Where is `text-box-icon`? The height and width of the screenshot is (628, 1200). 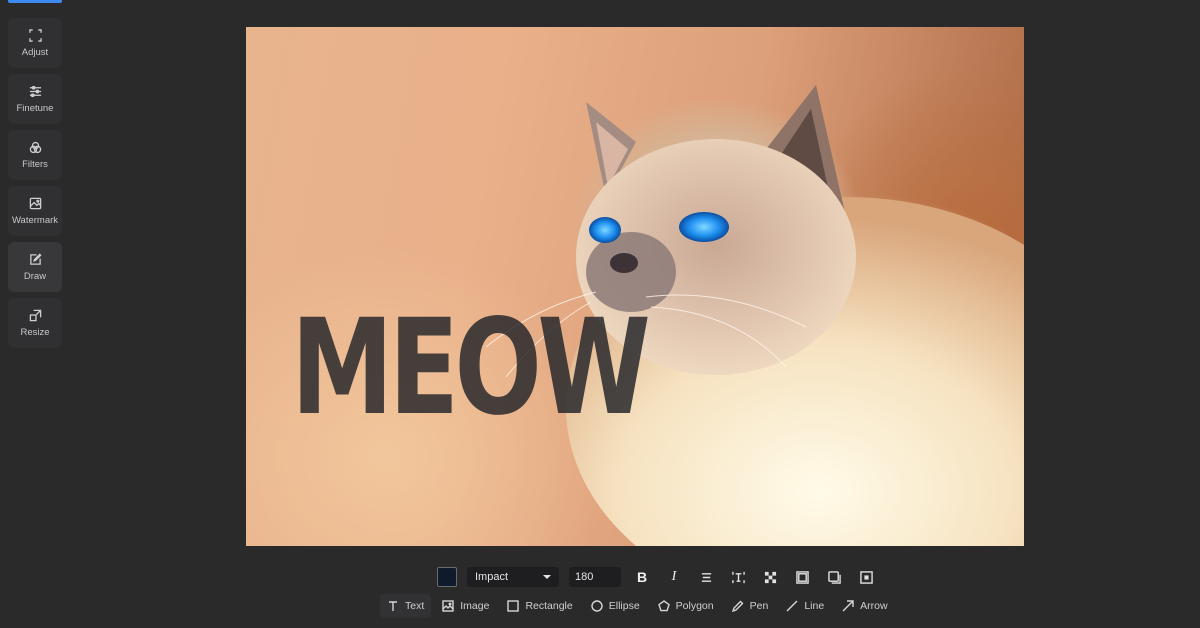
text-box-icon is located at coordinates (738, 577).